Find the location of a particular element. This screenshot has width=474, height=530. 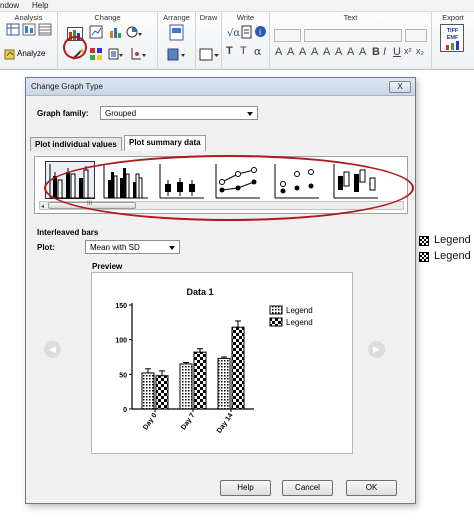

text-group: Text A A A A A A A A B I U x² x₂ is located at coordinates (351, 41).